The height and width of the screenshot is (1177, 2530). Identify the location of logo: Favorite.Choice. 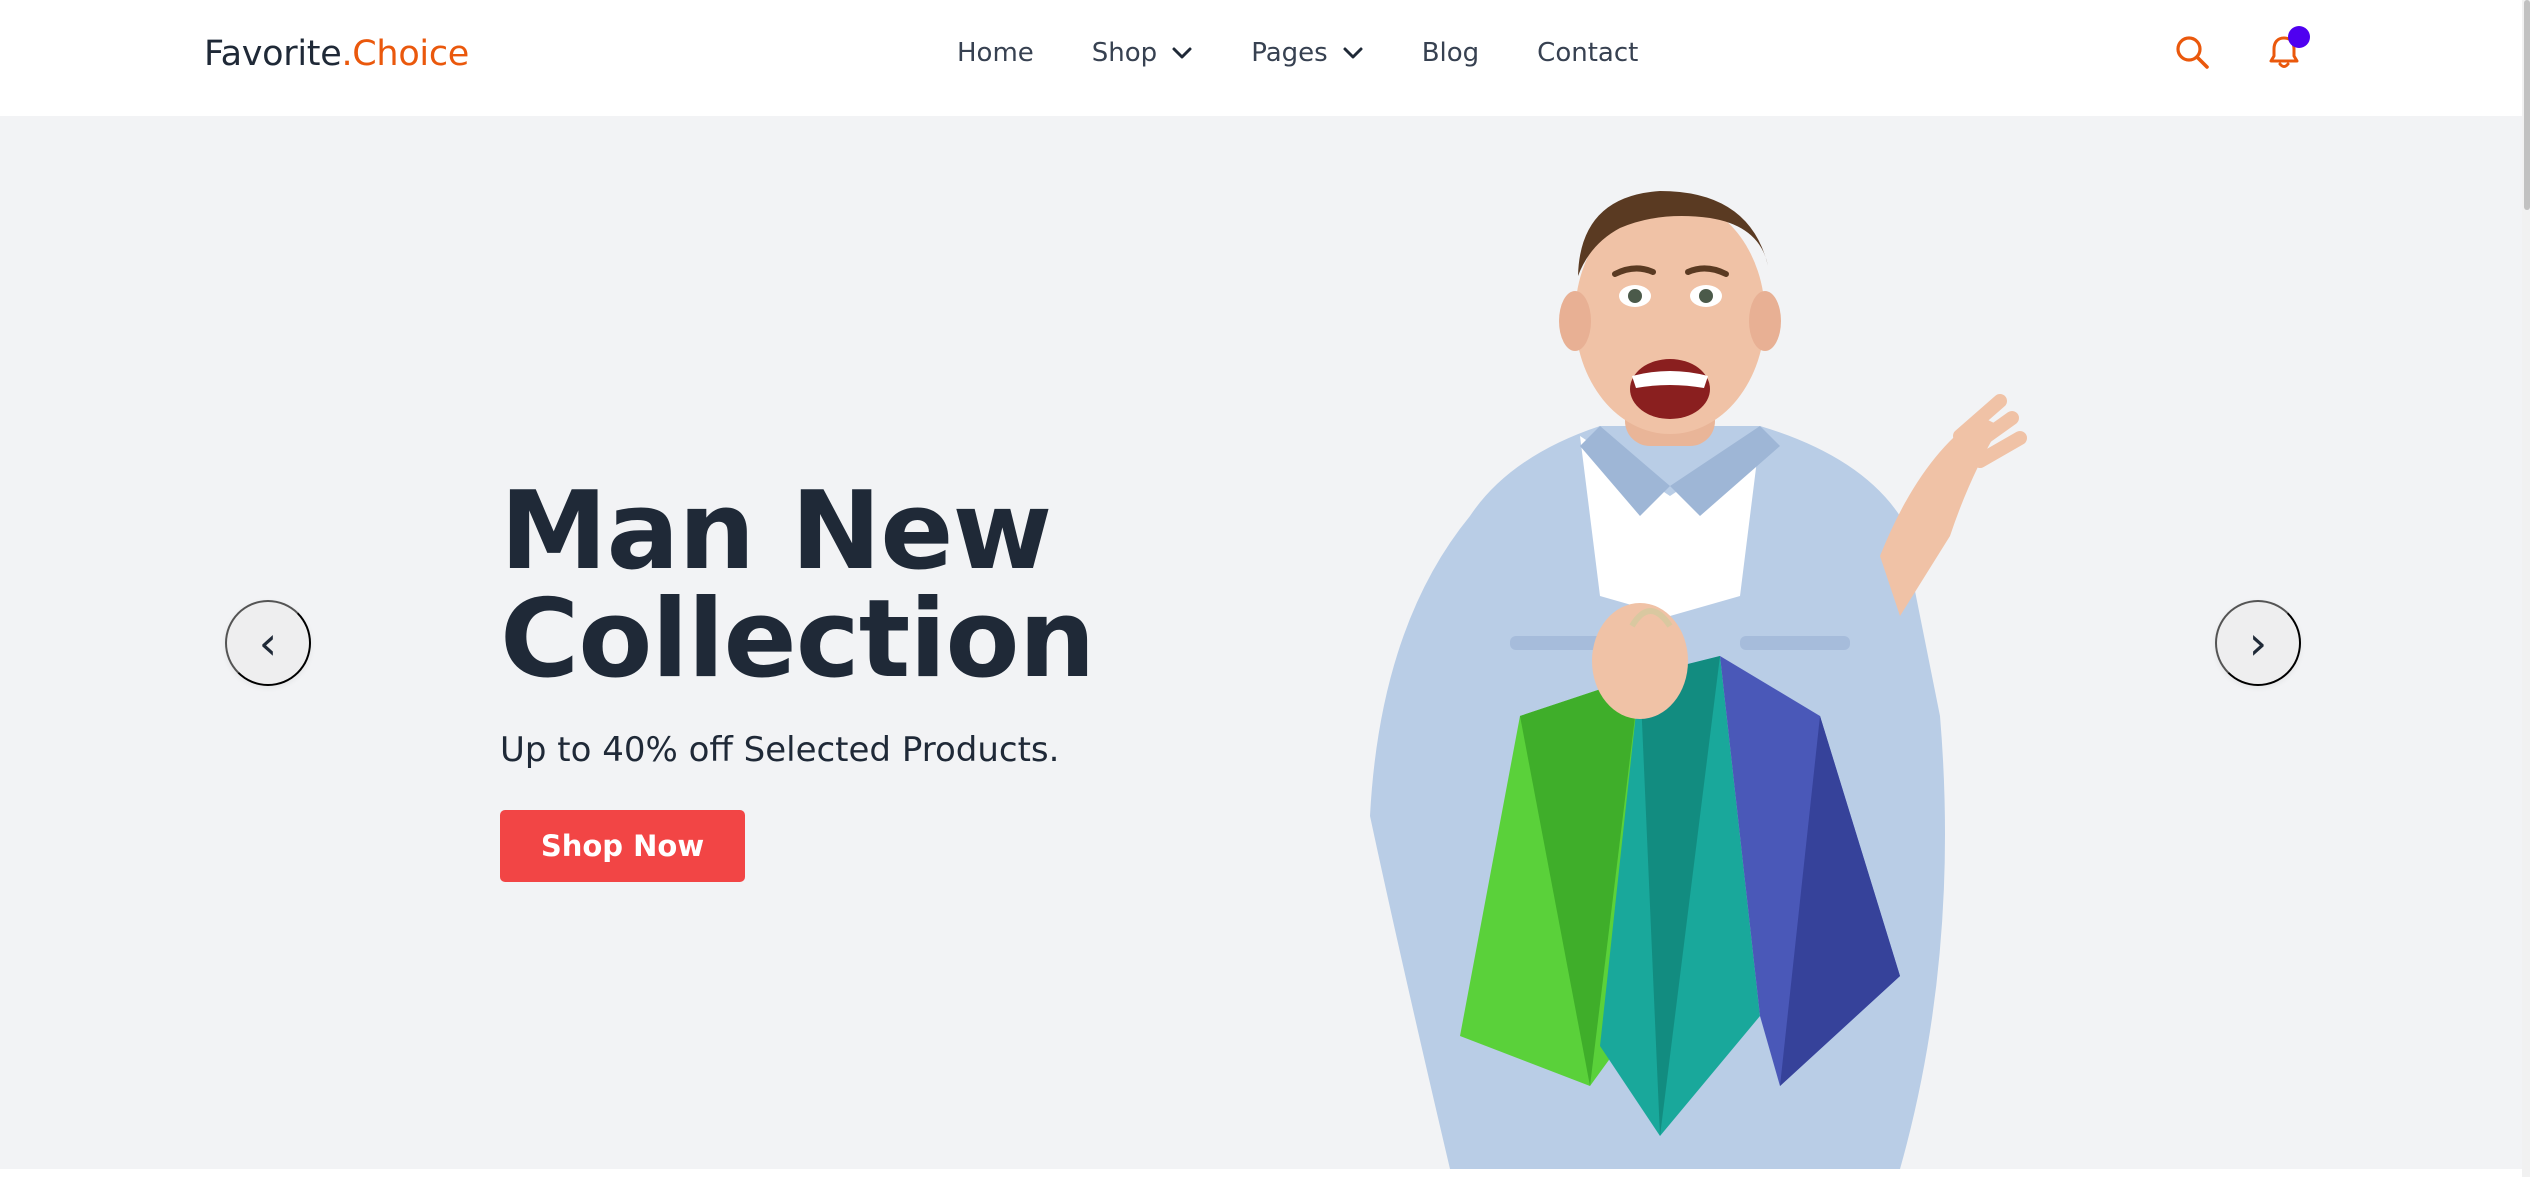
(336, 54).